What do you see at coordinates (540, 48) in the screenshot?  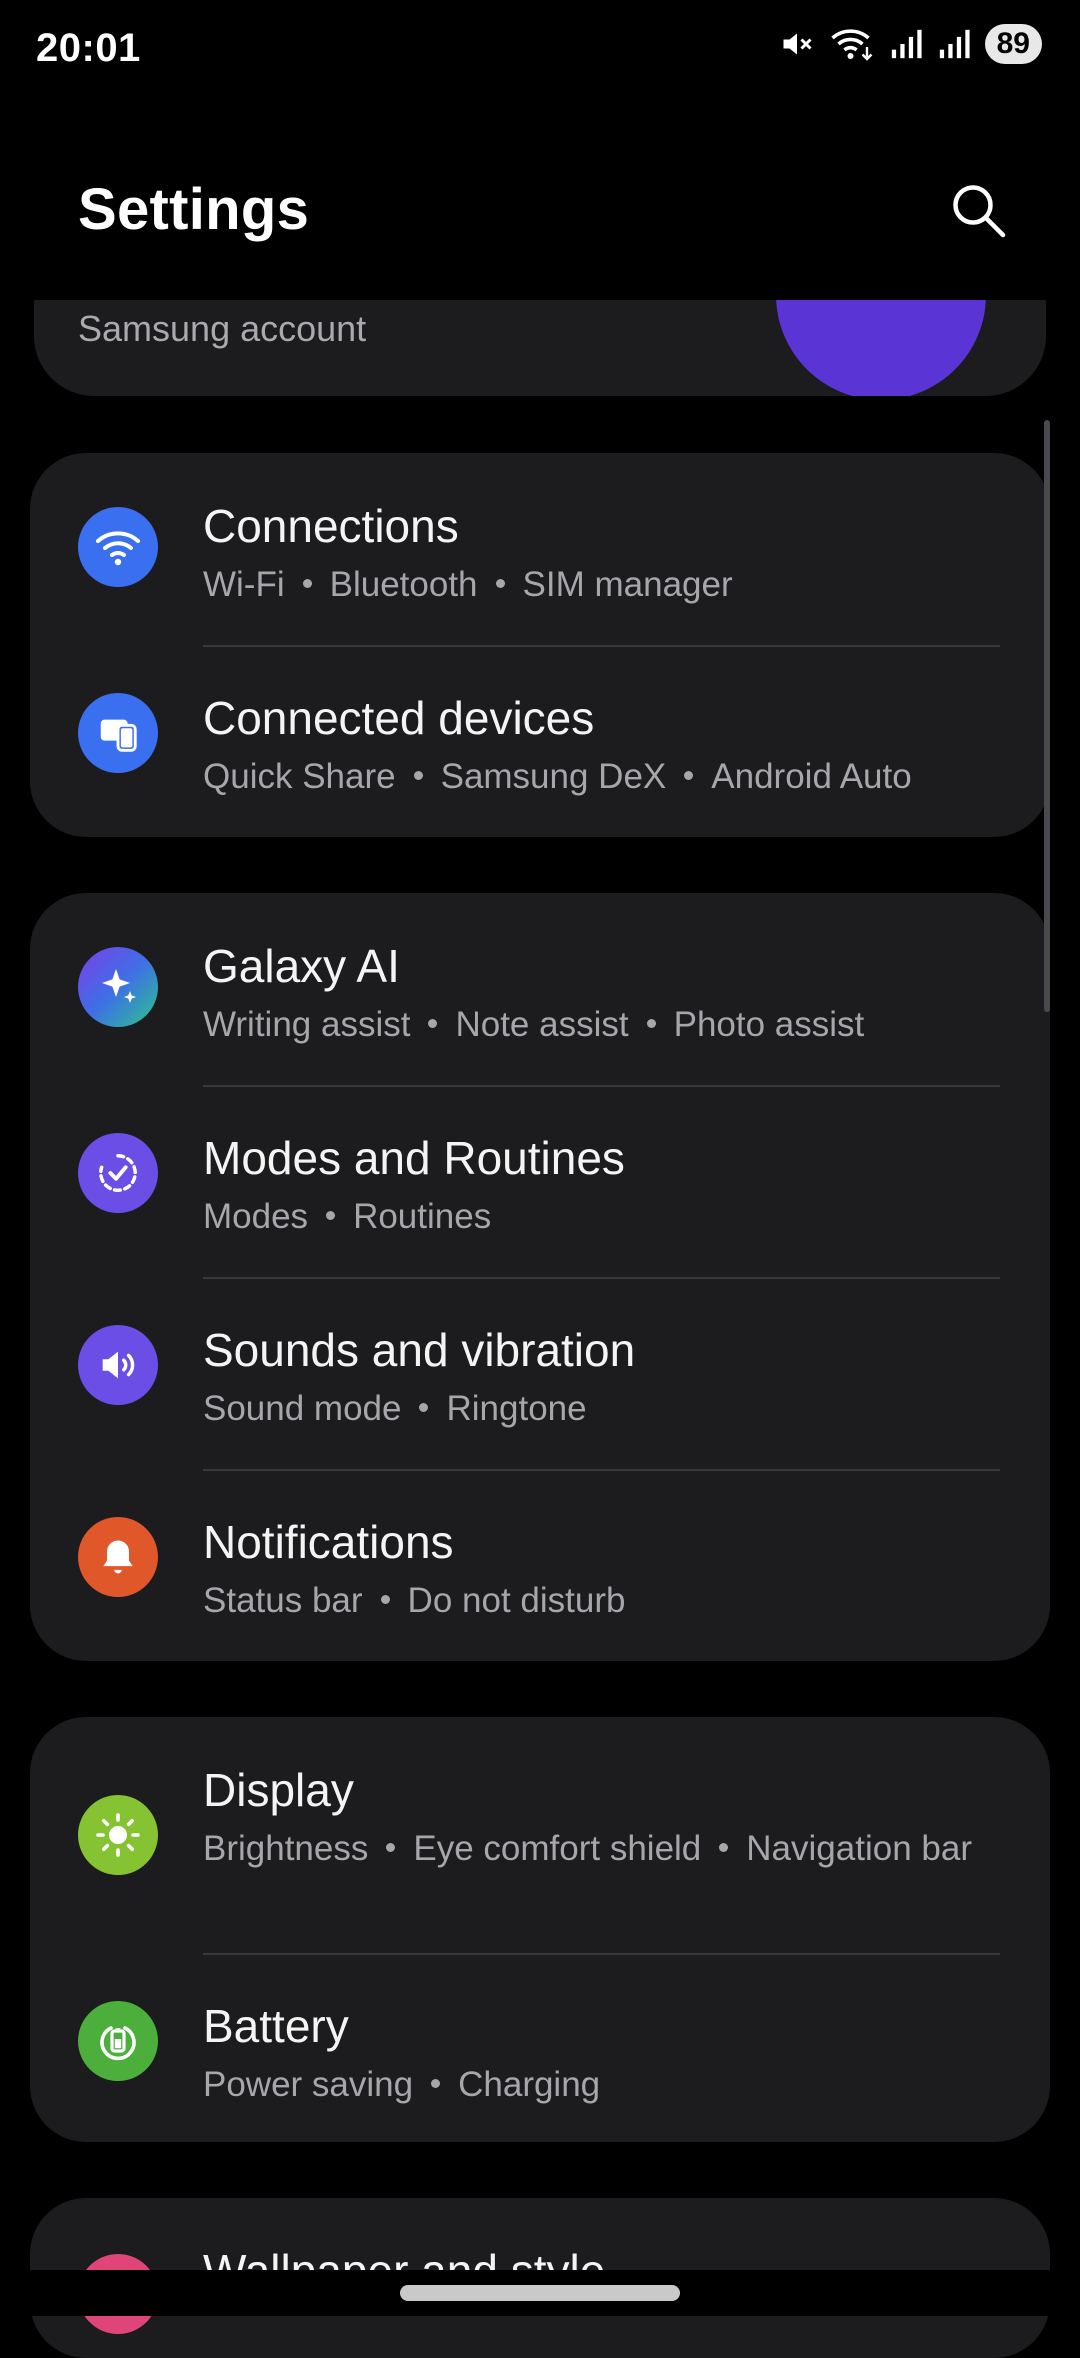 I see `status-bar: 20:01 89` at bounding box center [540, 48].